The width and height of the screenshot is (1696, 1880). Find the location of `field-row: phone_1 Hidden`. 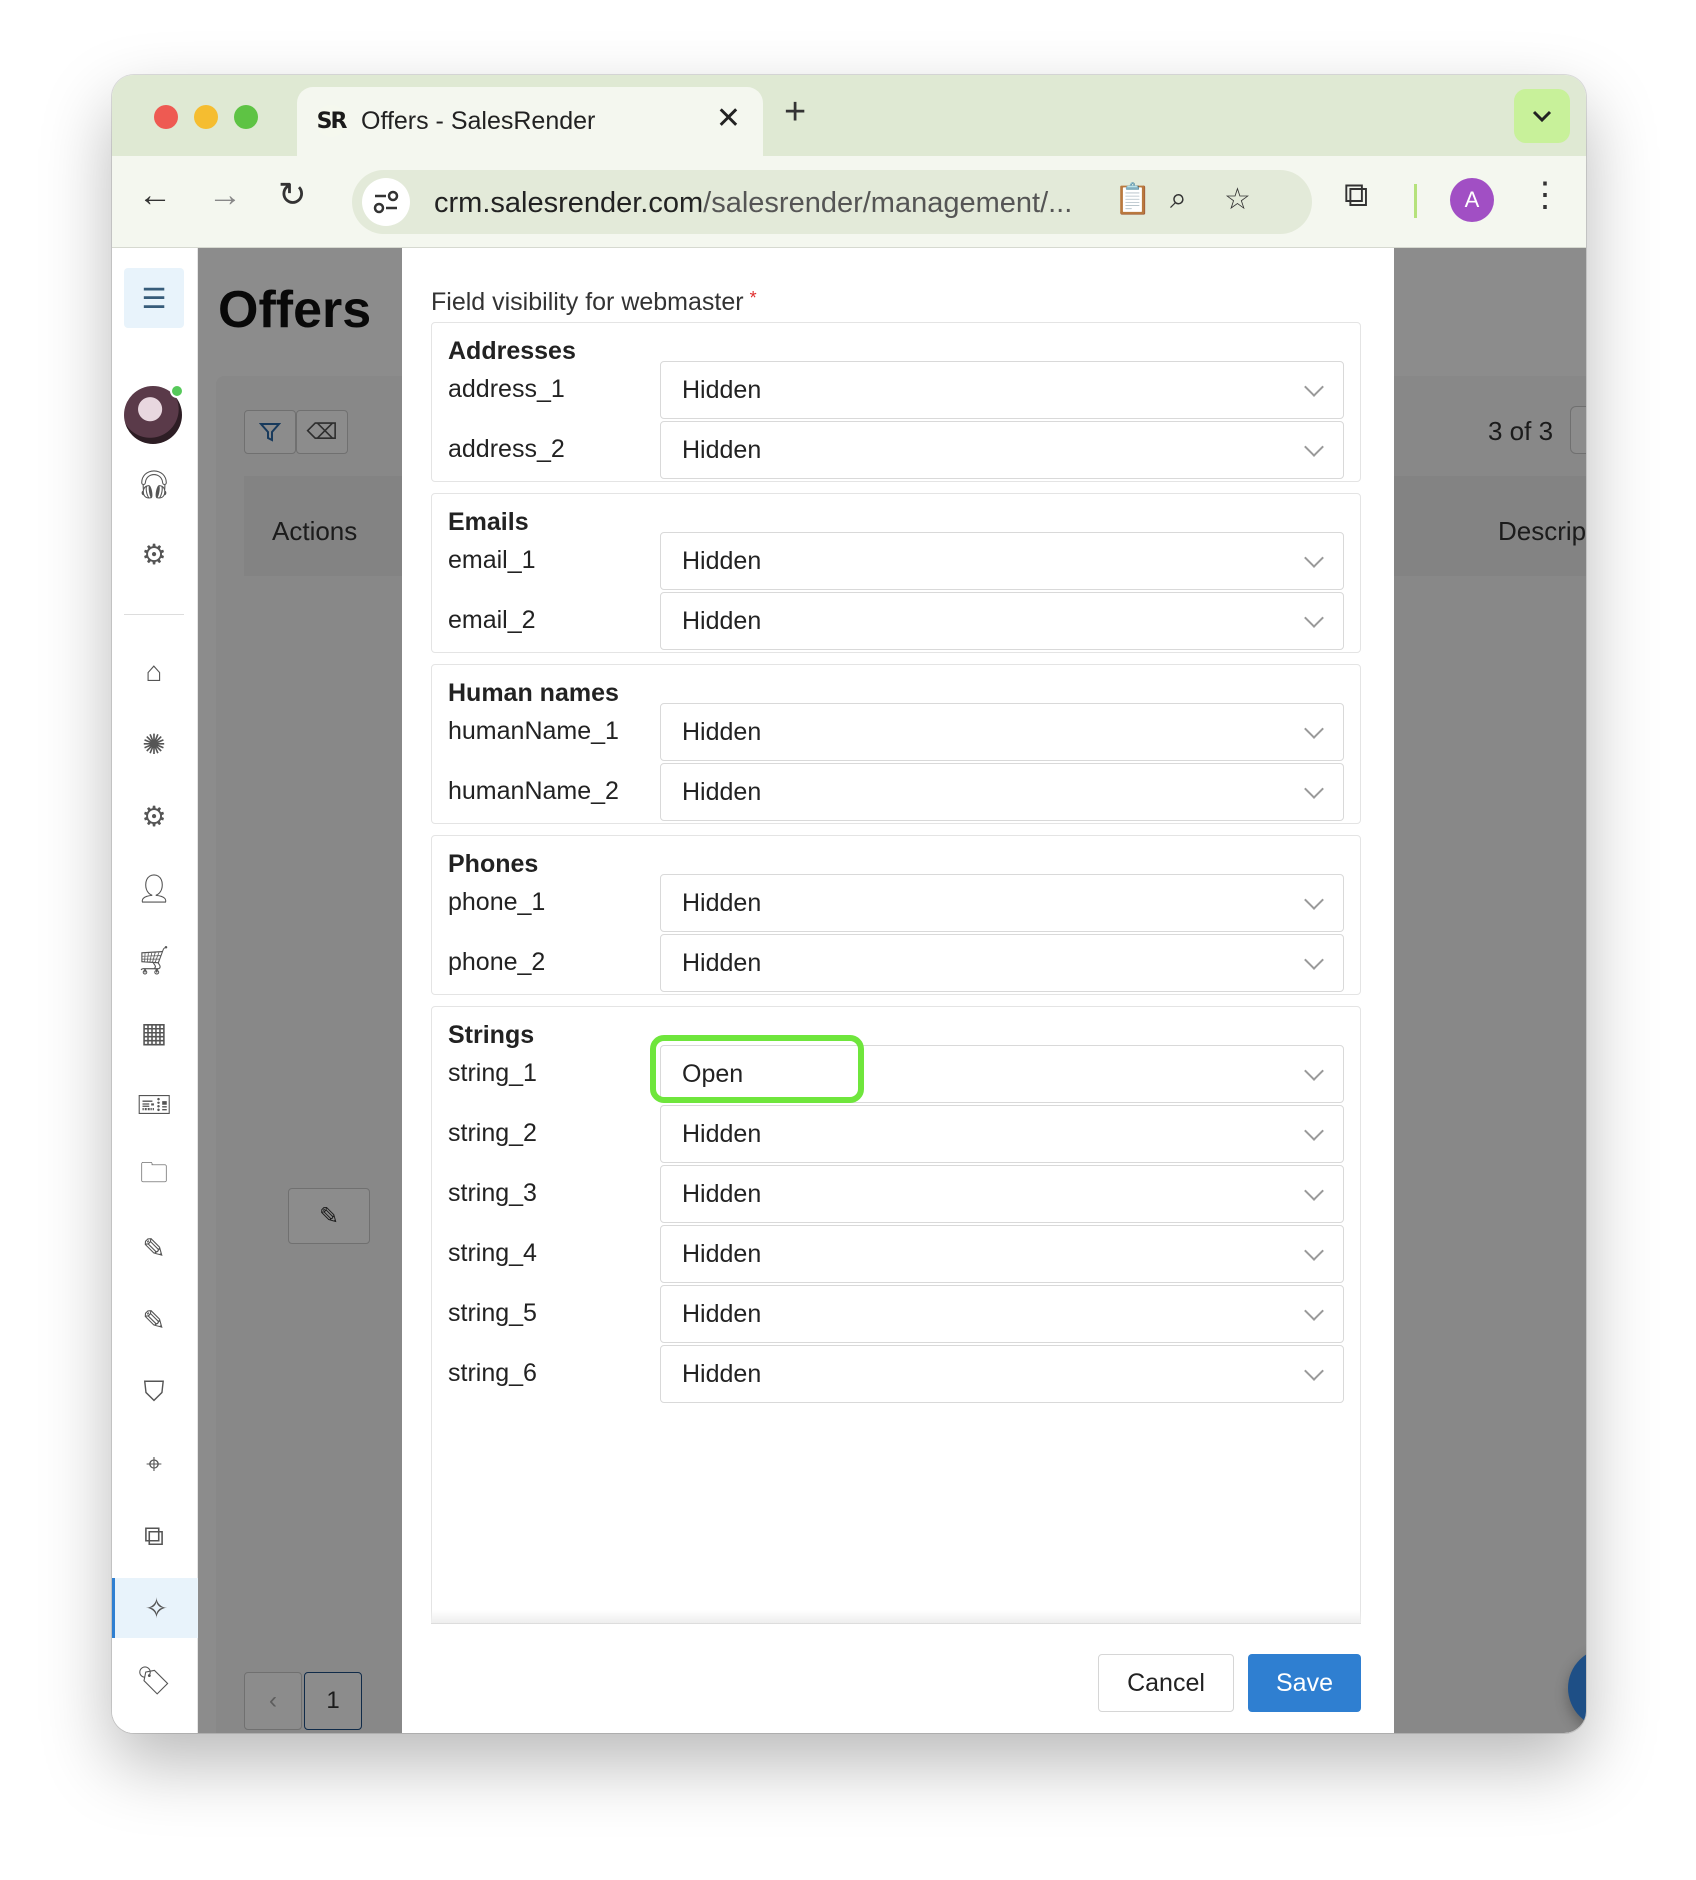

field-row: phone_1 Hidden is located at coordinates (896, 903).